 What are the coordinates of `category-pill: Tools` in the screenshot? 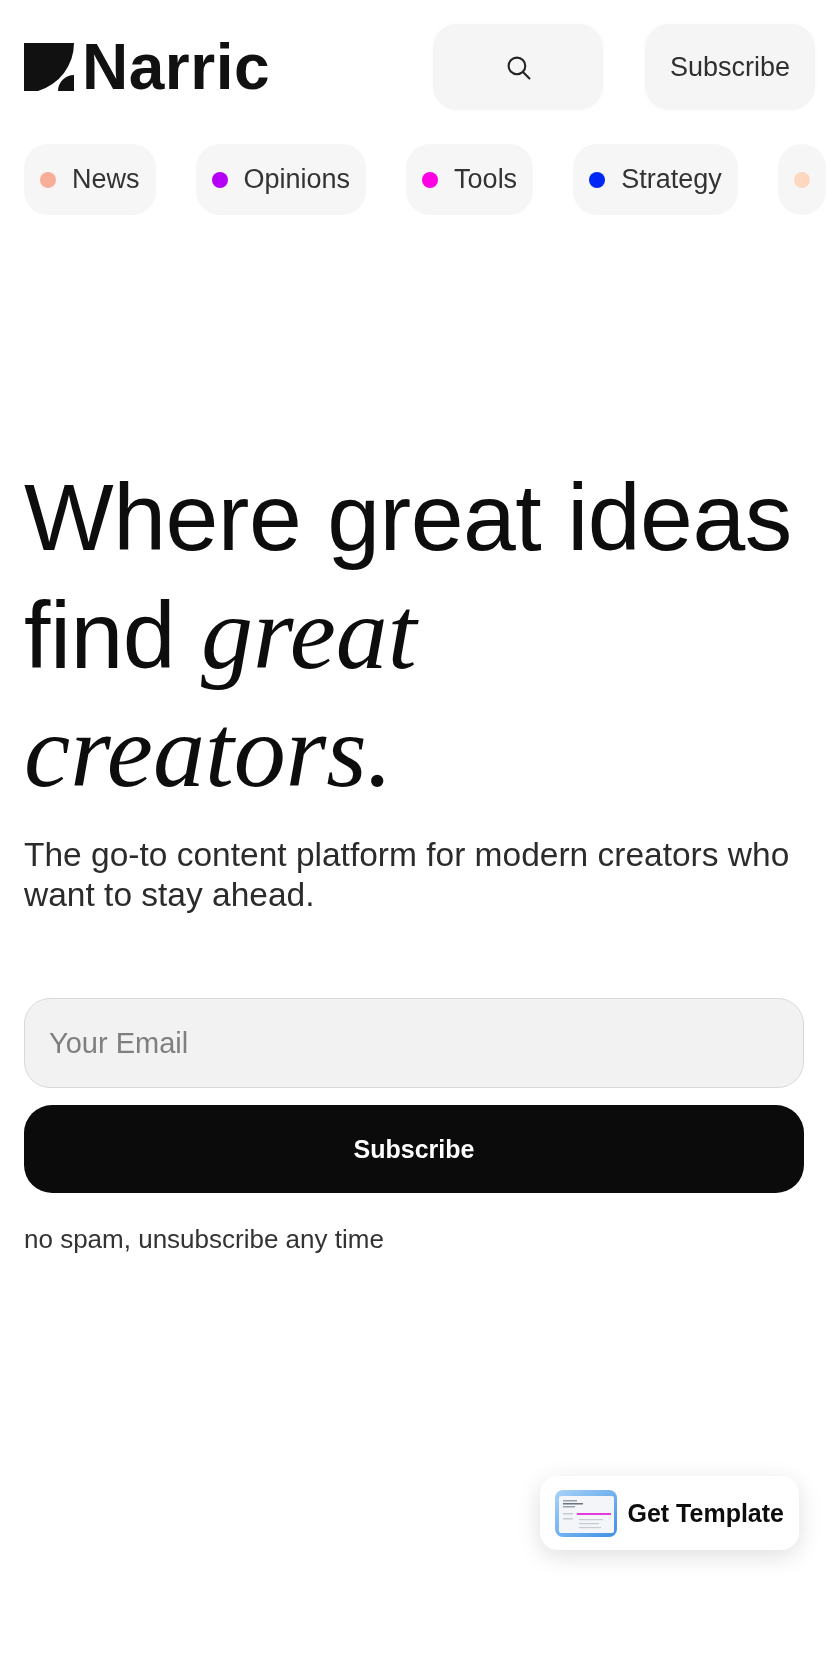 It's located at (470, 179).